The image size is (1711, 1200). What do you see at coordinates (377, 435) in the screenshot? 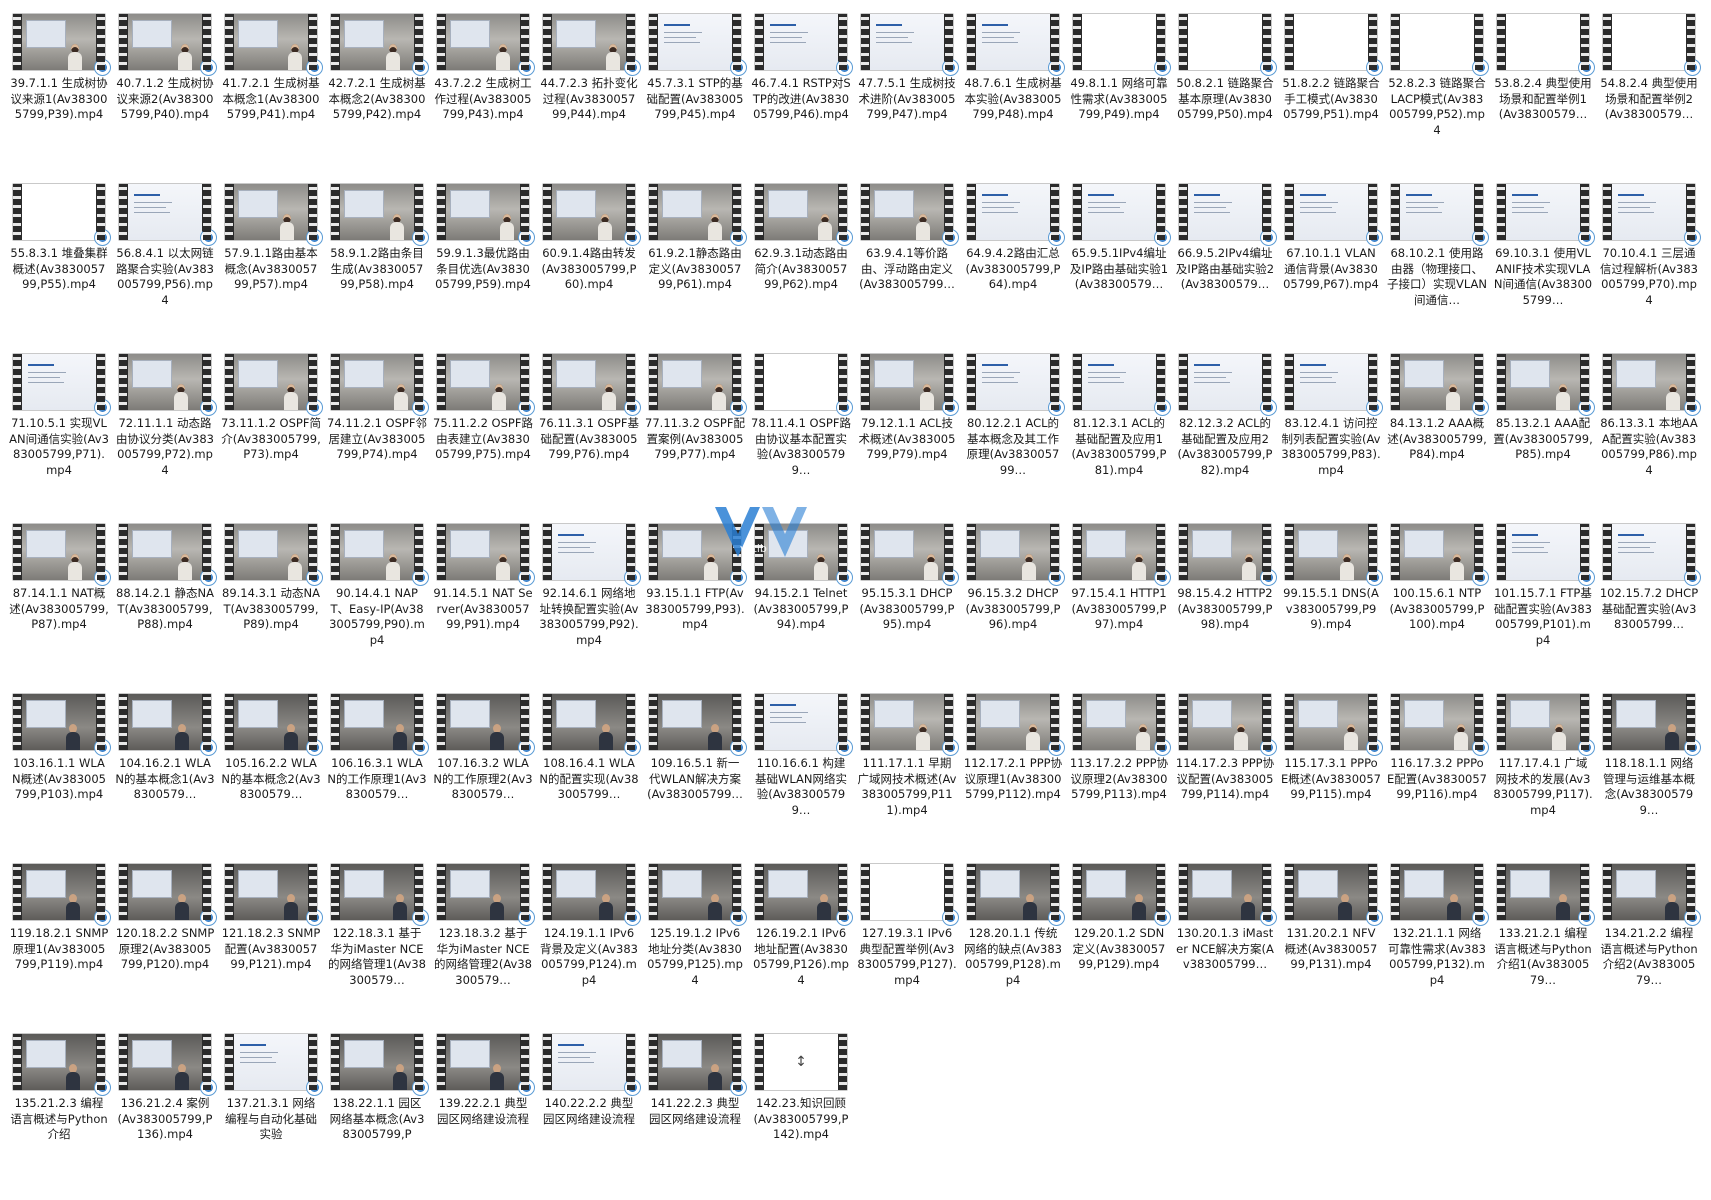
I see `video-file-item: 74.11.2.1 OSPF邻居建立(Av383005799,P74).mp4` at bounding box center [377, 435].